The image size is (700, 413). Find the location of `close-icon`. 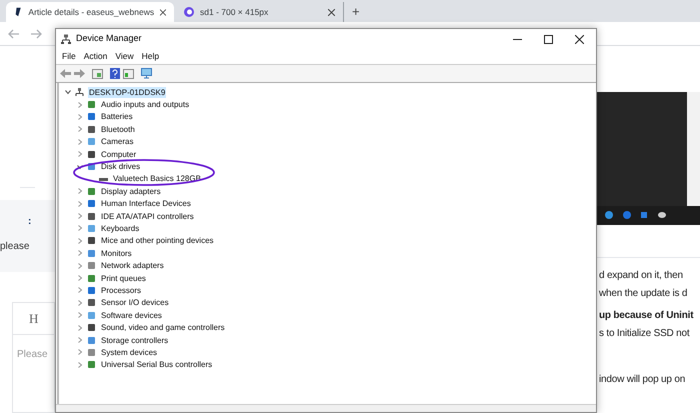

close-icon is located at coordinates (579, 39).